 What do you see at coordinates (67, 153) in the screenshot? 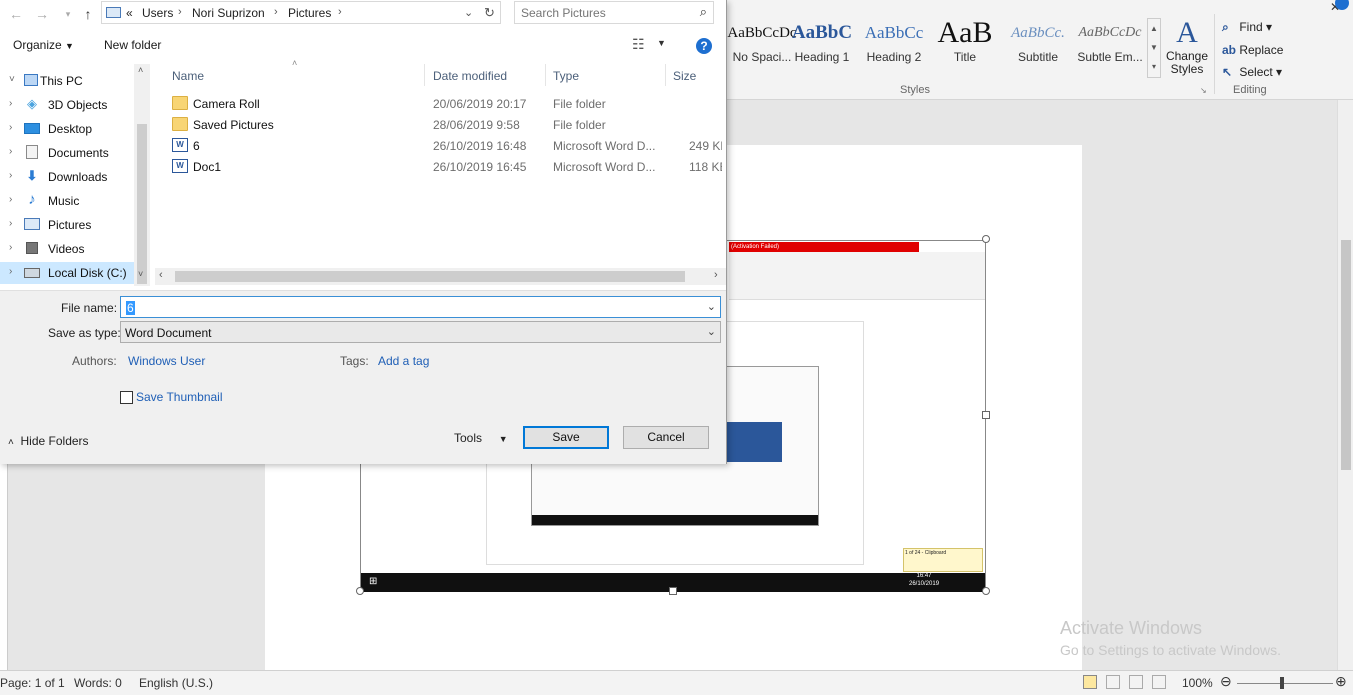
I see `tree-item-documents: › Documents` at bounding box center [67, 153].